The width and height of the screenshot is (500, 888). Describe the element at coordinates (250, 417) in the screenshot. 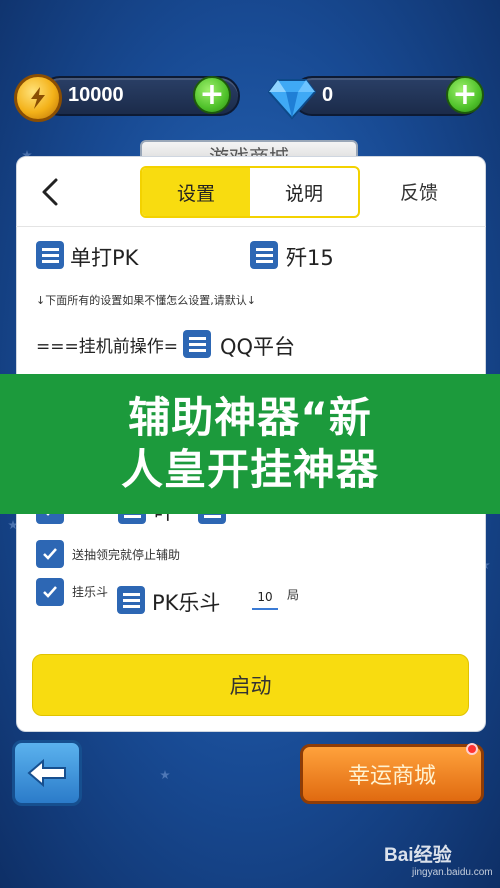

I see `banner-line-1: 辅助神器“新` at that location.